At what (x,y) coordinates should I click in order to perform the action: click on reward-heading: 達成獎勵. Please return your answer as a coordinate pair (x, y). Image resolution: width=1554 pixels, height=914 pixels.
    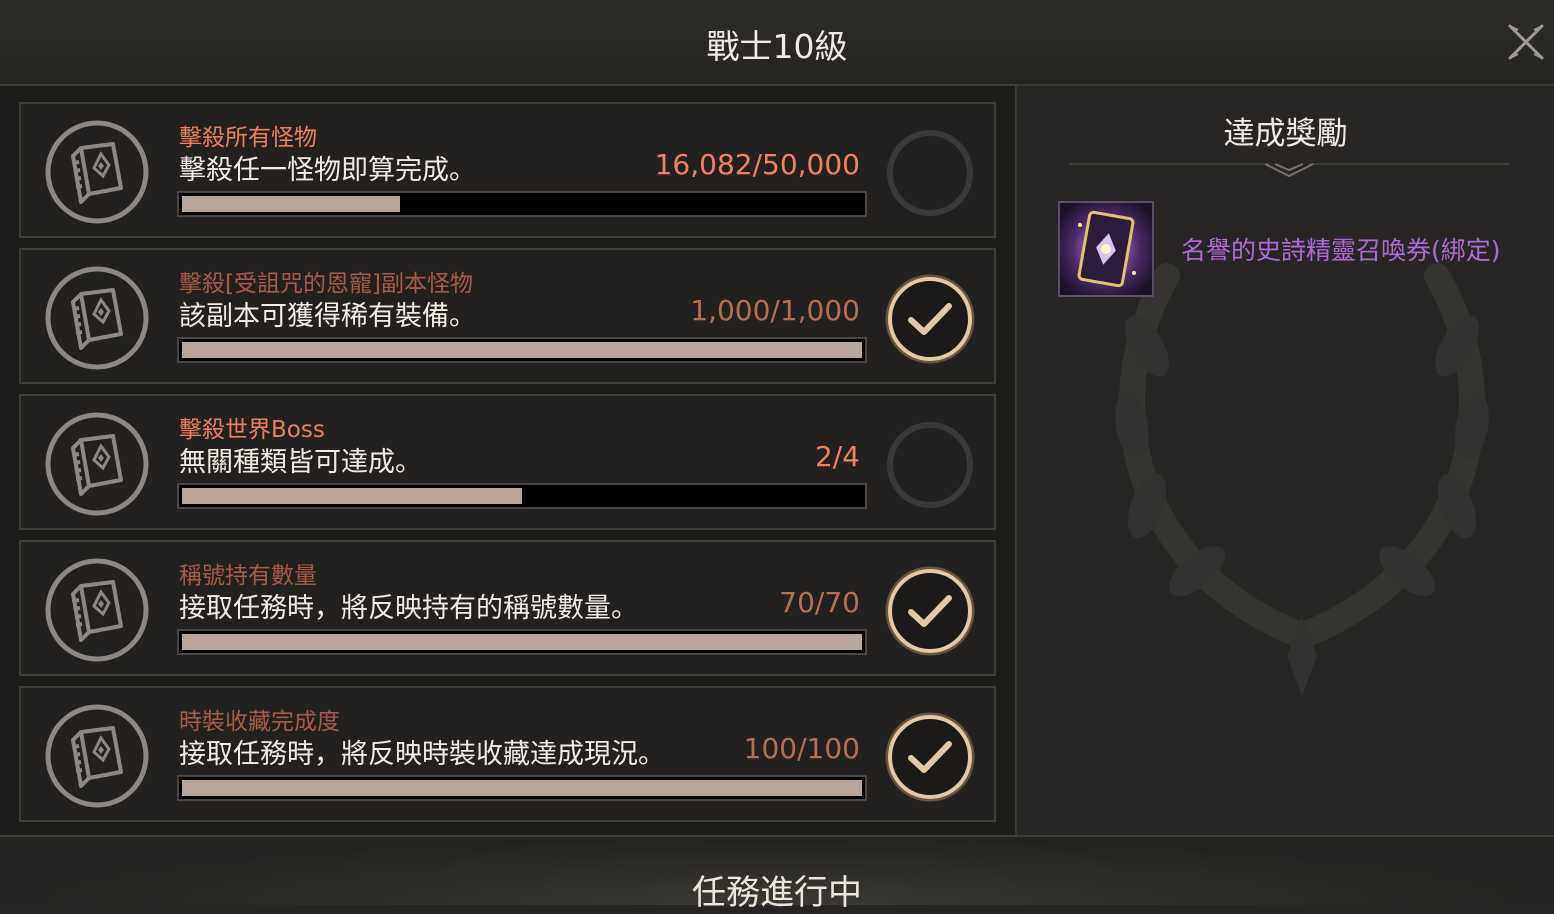
    Looking at the image, I should click on (1285, 134).